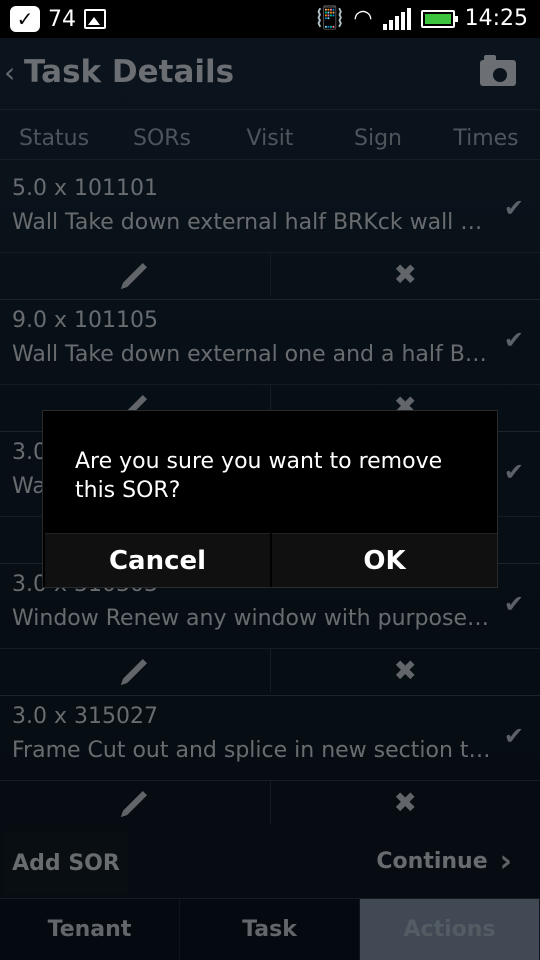 This screenshot has width=540, height=960. What do you see at coordinates (396, 18) in the screenshot?
I see `signal-icon` at bounding box center [396, 18].